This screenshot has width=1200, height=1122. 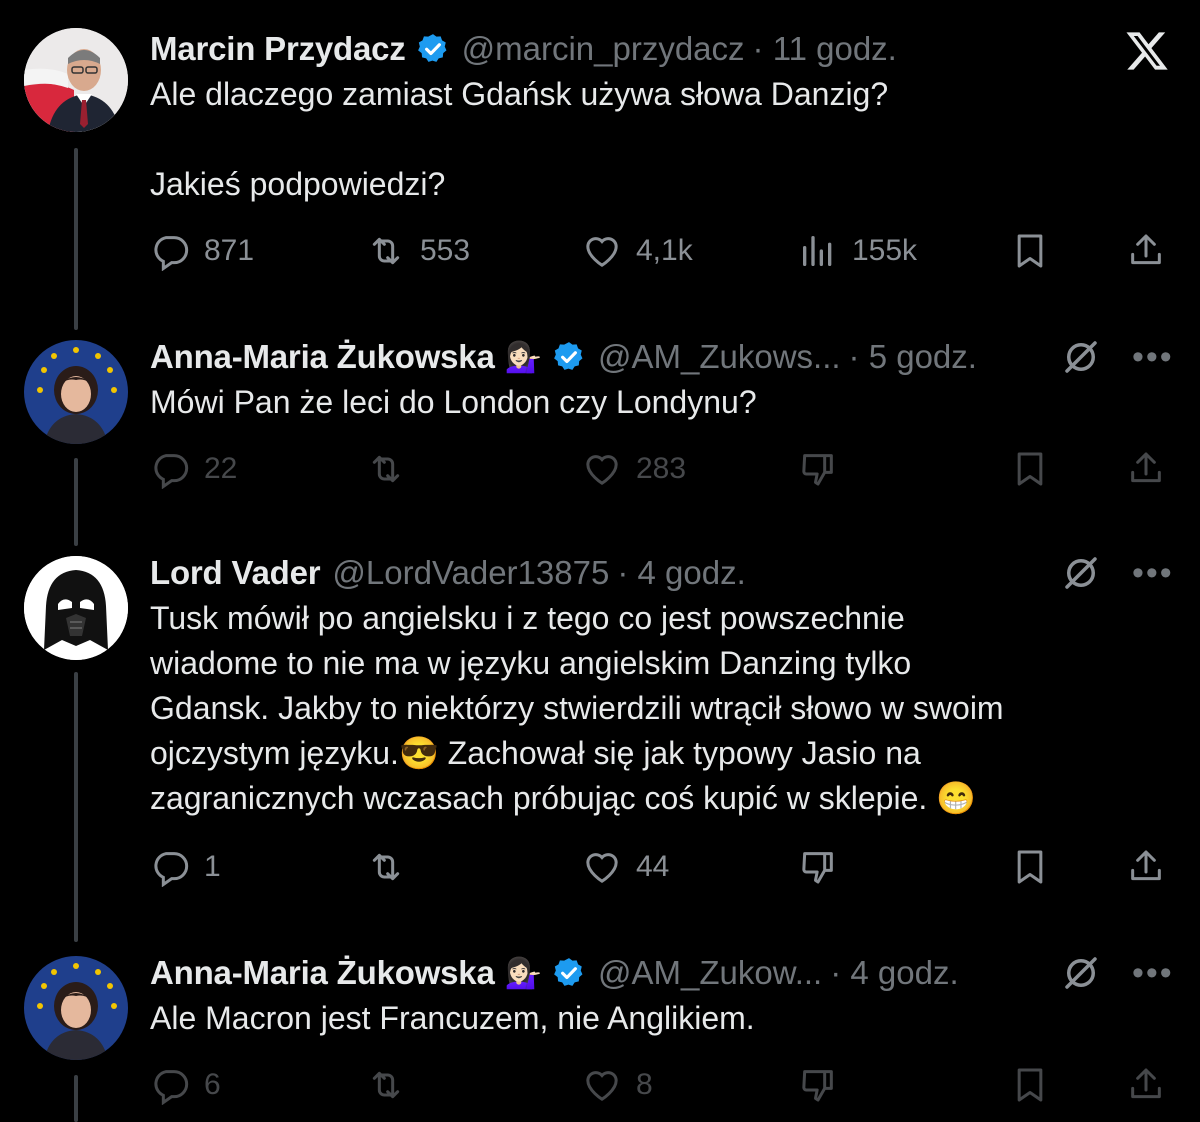 I want to click on like-button: 4,1k, so click(x=637, y=251).